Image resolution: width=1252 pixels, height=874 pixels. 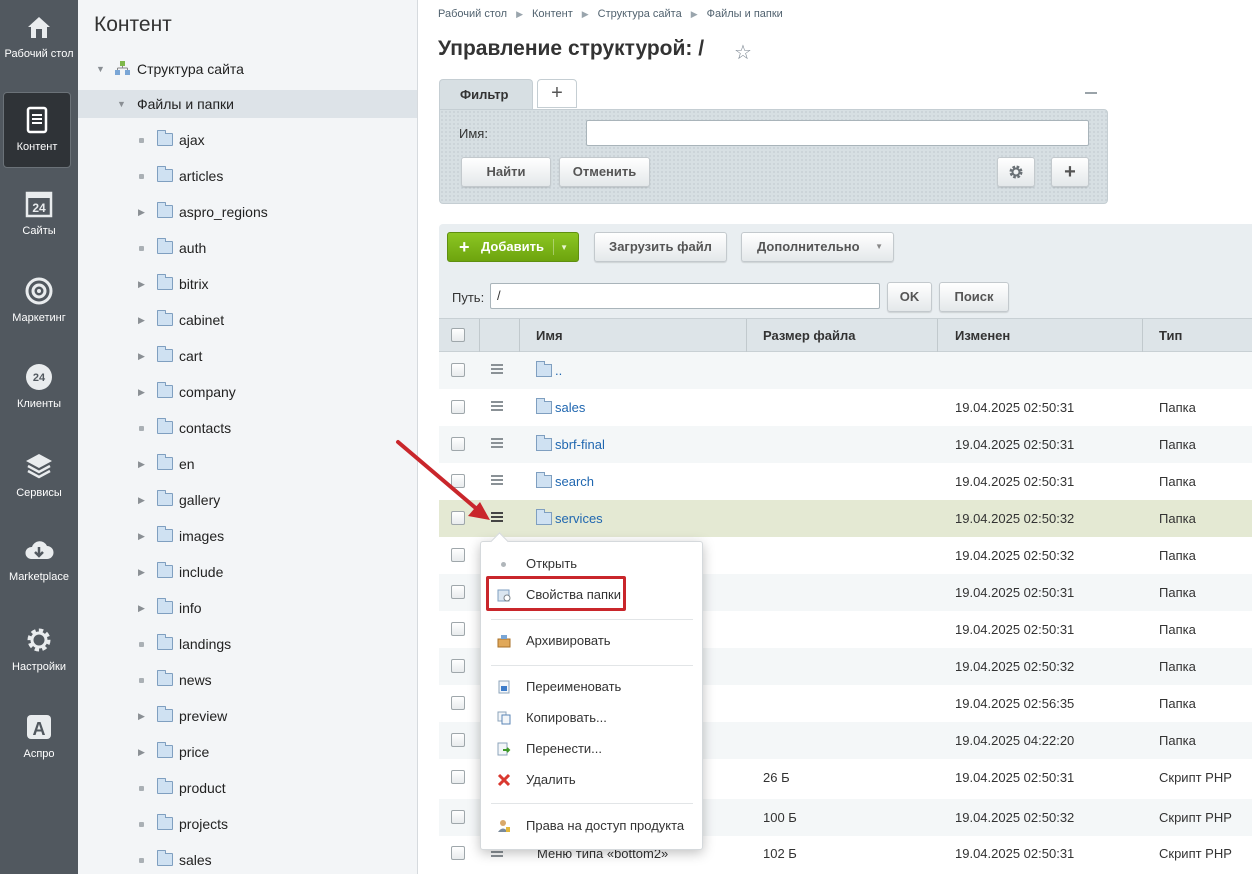 I want to click on column-header-size: Размер файла, so click(x=809, y=335).